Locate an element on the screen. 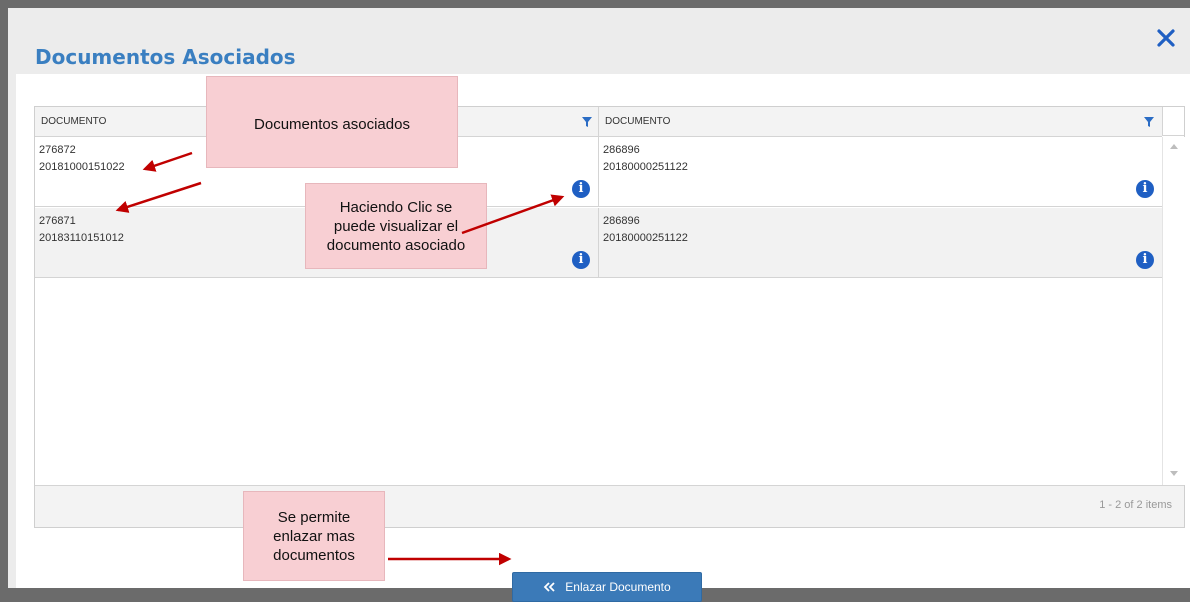 Image resolution: width=1190 pixels, height=602 pixels. callout-line: documento asociado is located at coordinates (396, 245).